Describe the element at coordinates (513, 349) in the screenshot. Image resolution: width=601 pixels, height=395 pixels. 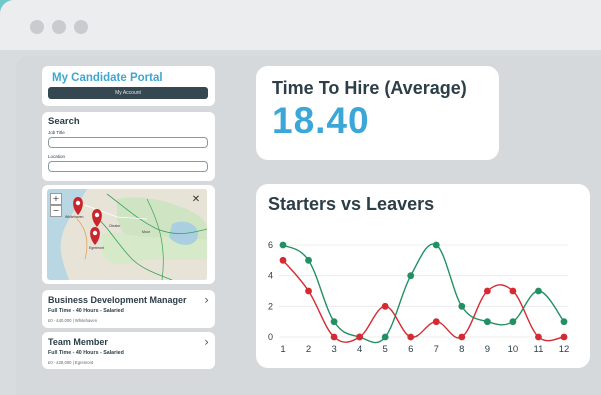
I see `x-tick-label: 10` at that location.